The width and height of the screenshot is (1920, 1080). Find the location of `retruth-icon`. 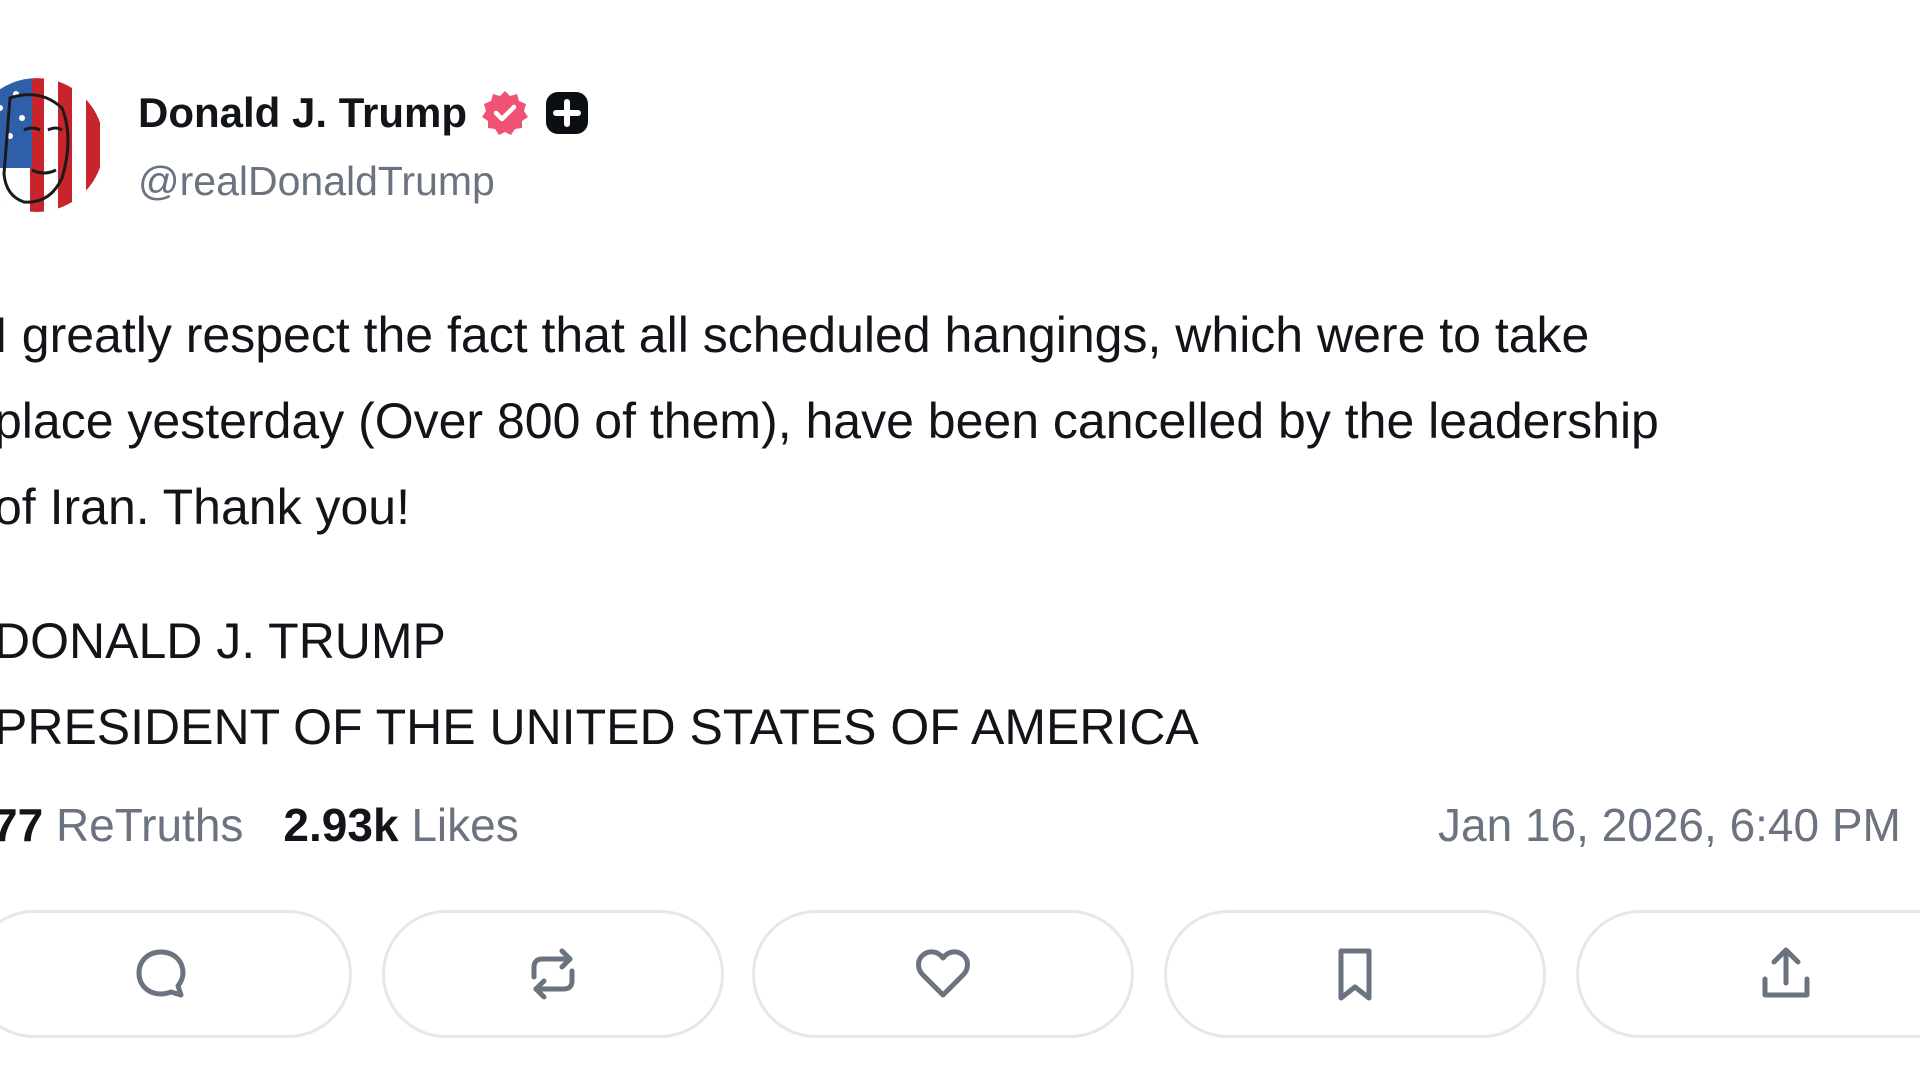

retruth-icon is located at coordinates (553, 974).